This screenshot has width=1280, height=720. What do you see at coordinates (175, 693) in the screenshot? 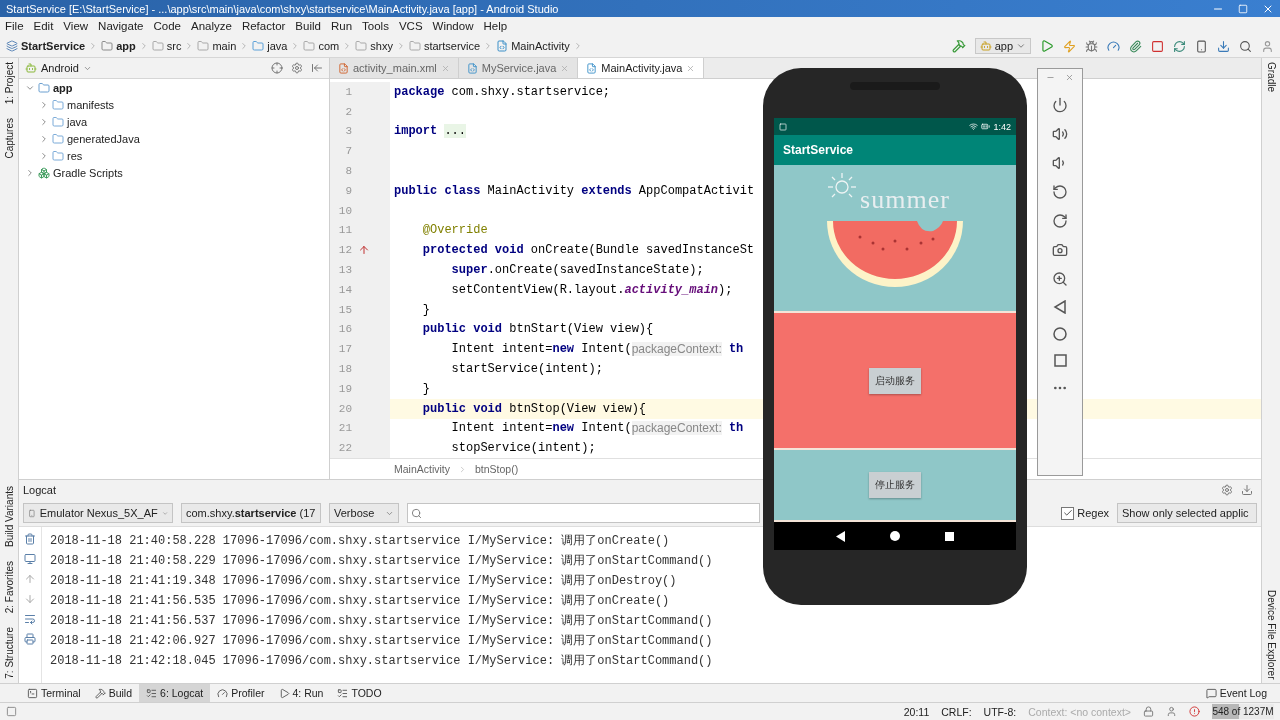
I see `tool-tab: 6: Logcat` at bounding box center [175, 693].